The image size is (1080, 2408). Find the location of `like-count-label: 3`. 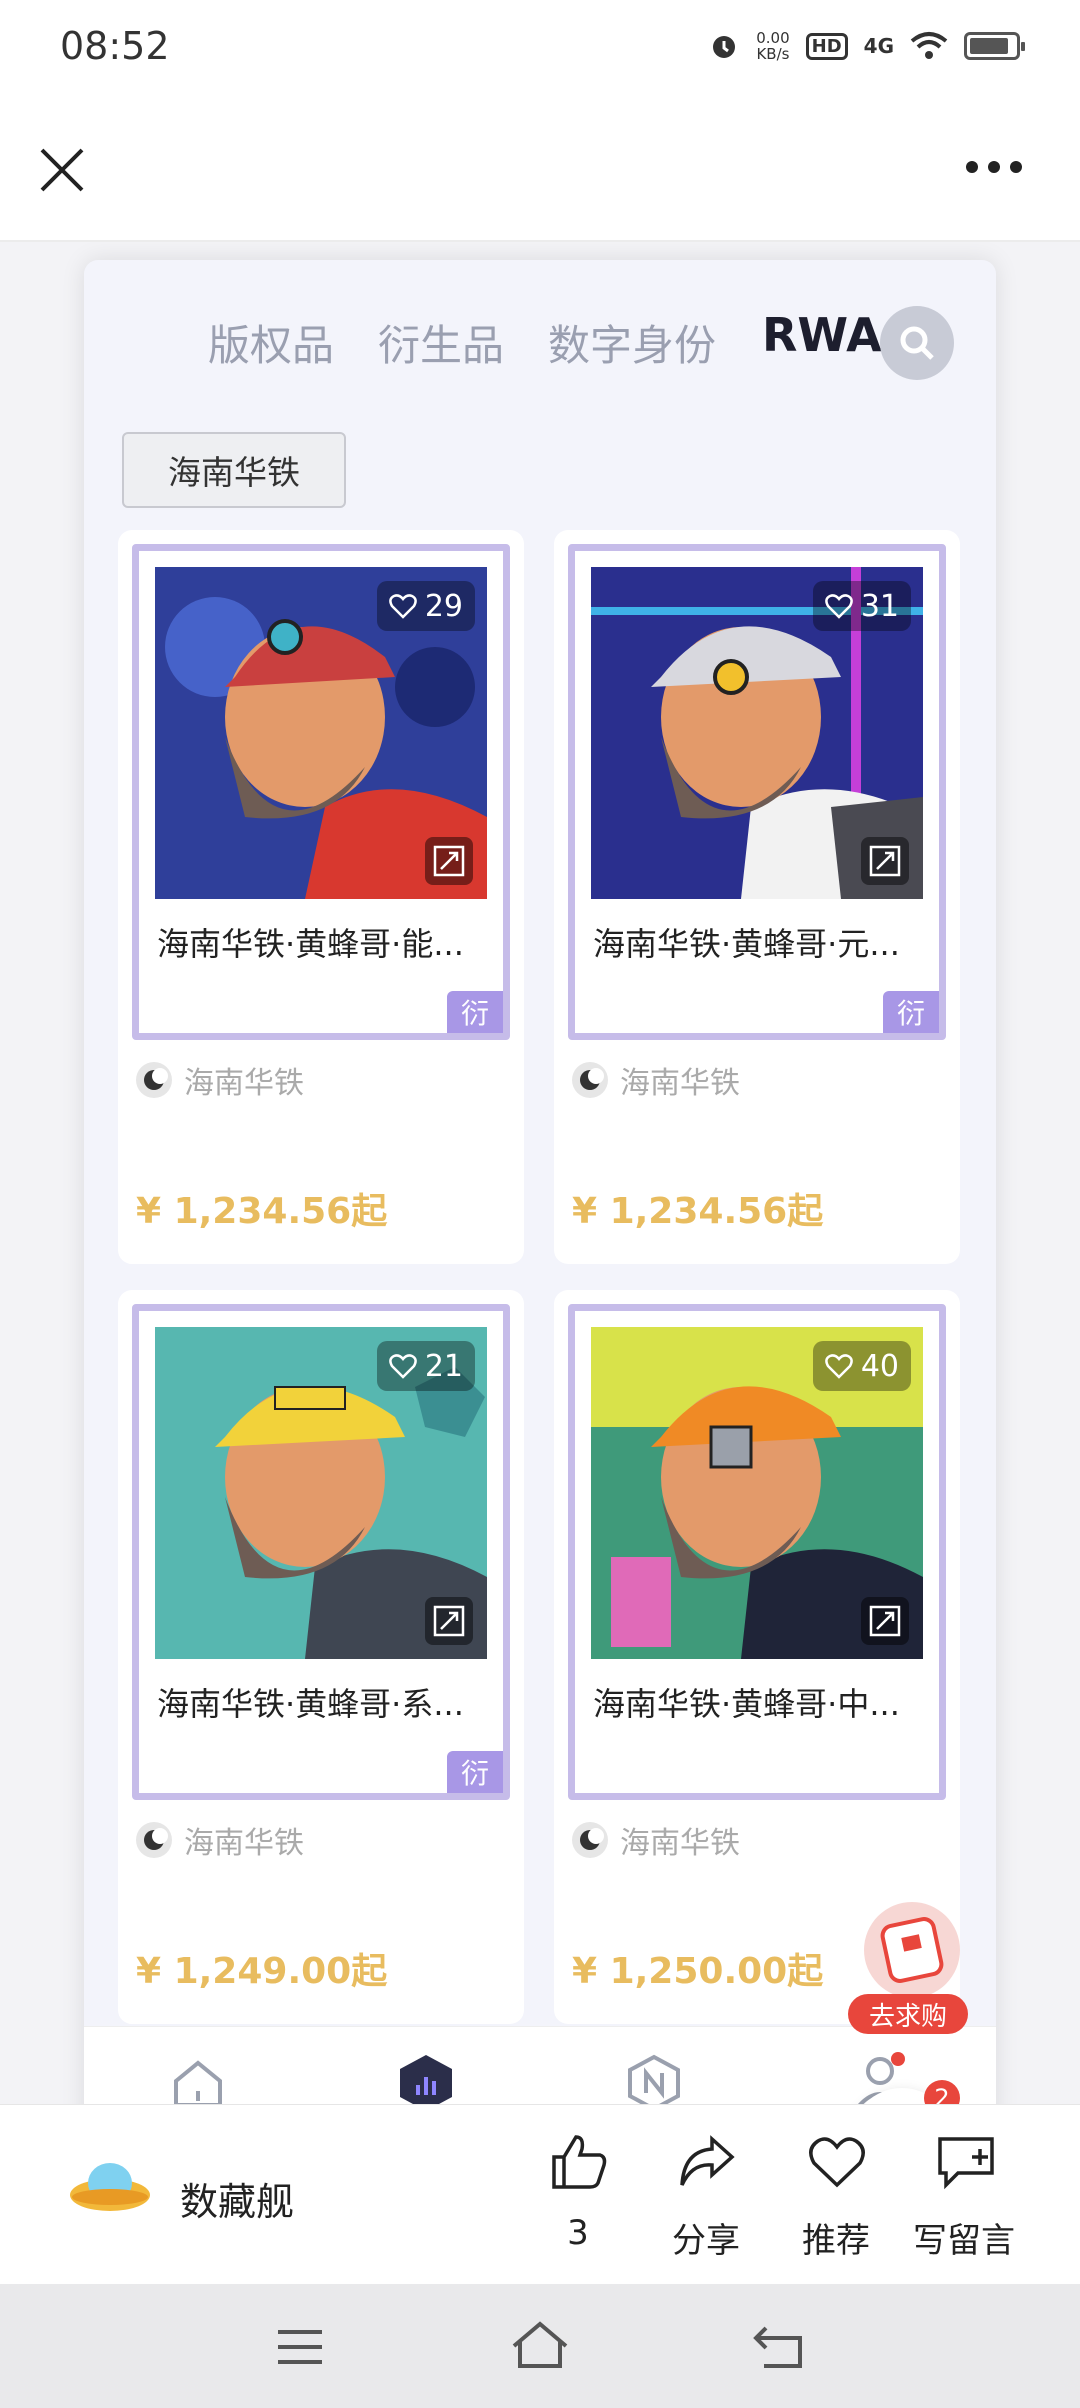

like-count-label: 3 is located at coordinates (578, 2233).